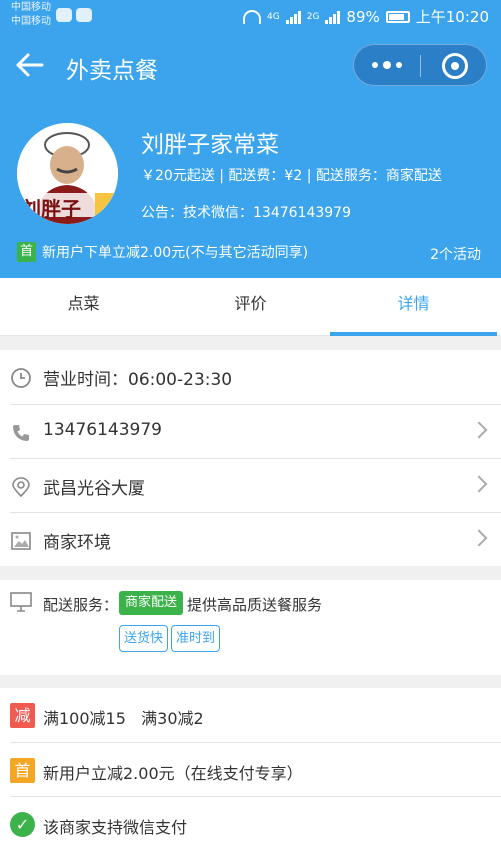 This screenshot has width=501, height=841. Describe the element at coordinates (31, 7) in the screenshot. I see `carrier-1: 中国移动` at that location.